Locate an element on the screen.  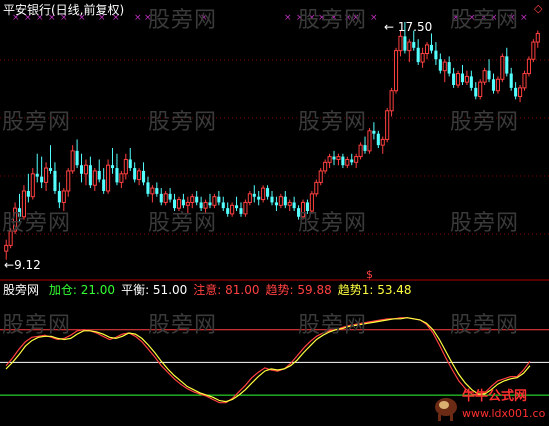
site-logo: 牛牛公式网 www.ldx001.com is located at coordinates (489, 405).